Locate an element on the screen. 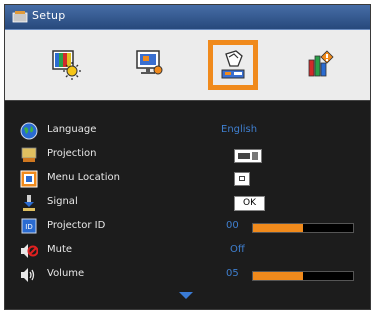 The height and width of the screenshot is (312, 379). tab-display-settings is located at coordinates (149, 65).